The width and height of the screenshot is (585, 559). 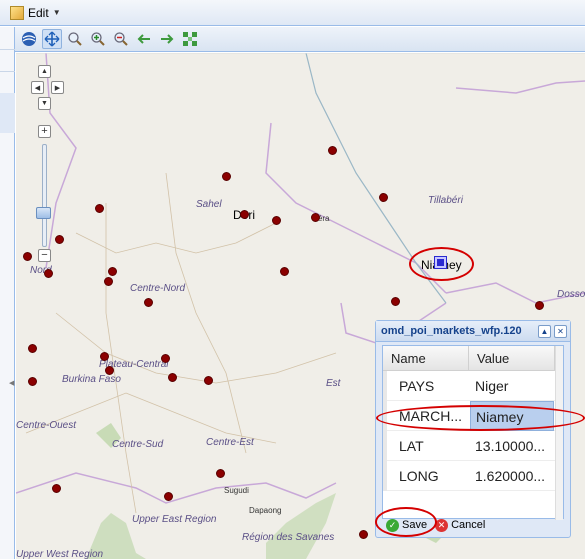 I want to click on cancel-icon: ✕, so click(x=442, y=525).